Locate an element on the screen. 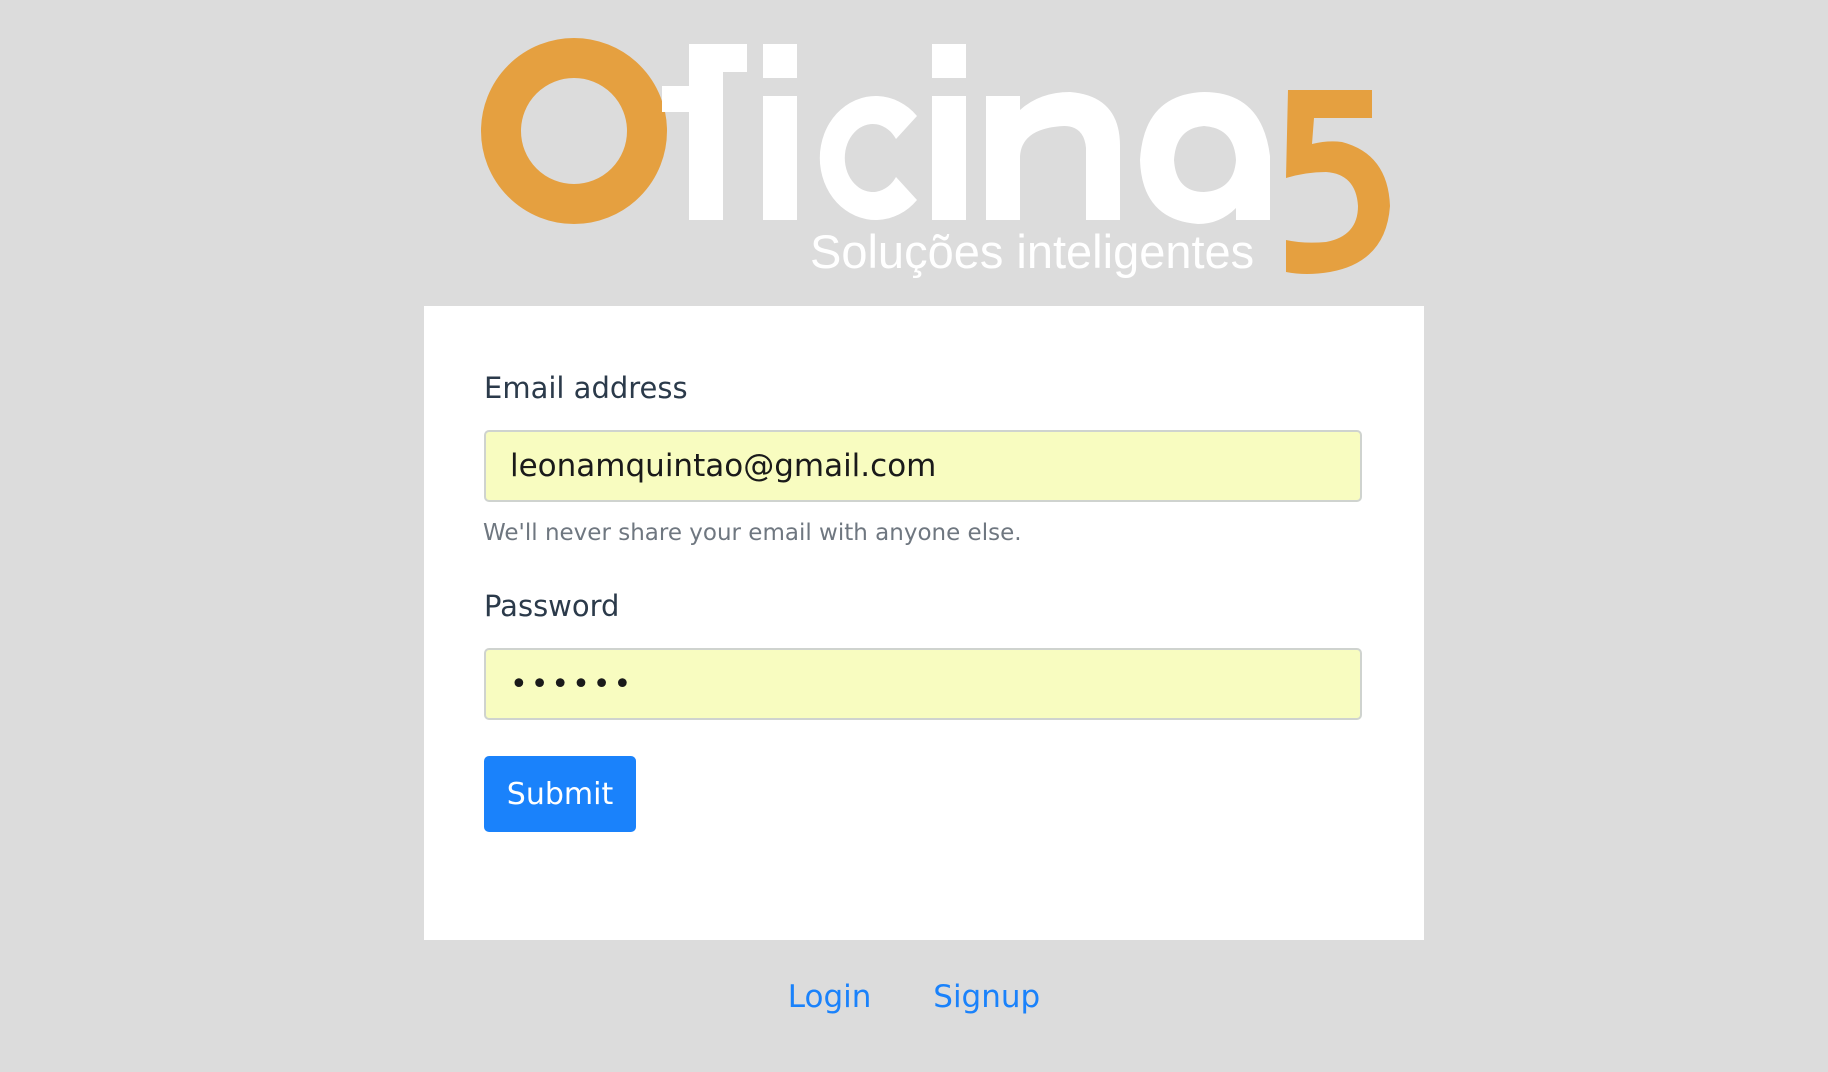  submit-button: Submit is located at coordinates (560, 794).